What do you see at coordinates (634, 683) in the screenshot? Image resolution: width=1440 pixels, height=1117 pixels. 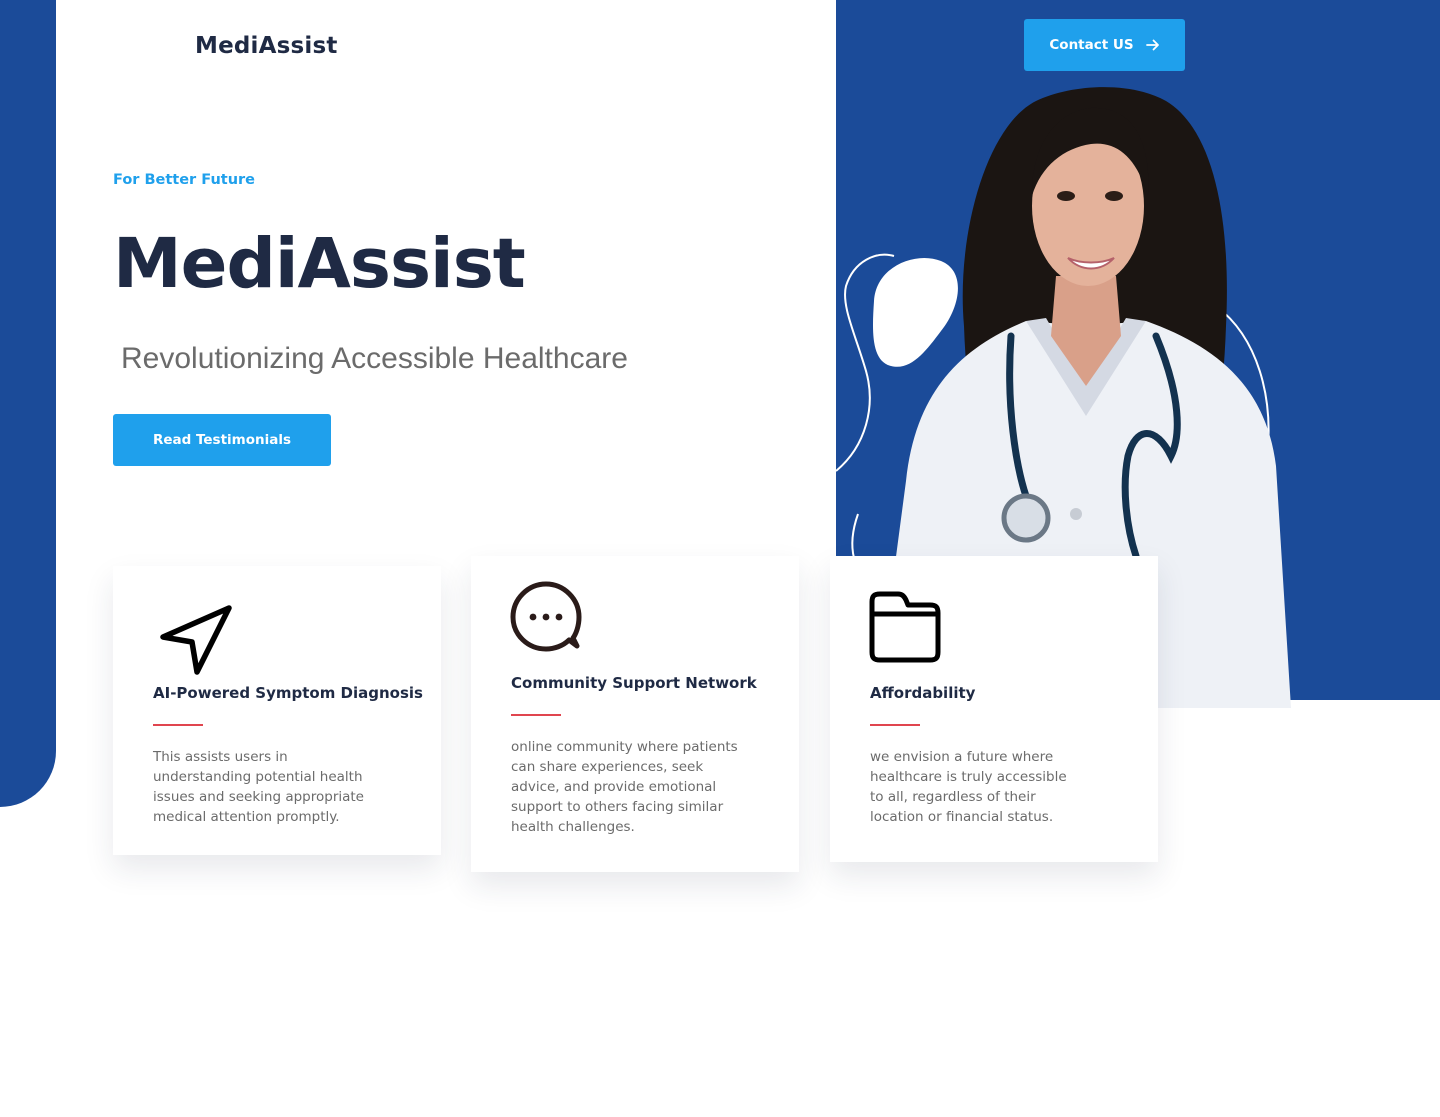 I see `feature-title: Community Support Network` at bounding box center [634, 683].